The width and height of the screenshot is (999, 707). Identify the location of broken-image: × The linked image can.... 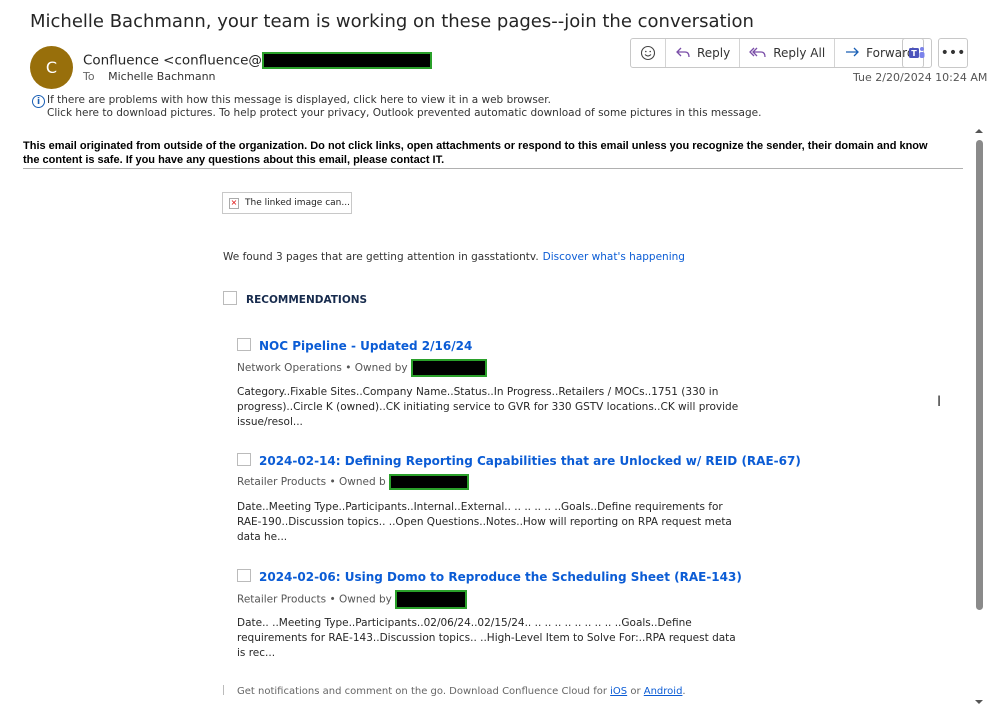
(287, 203).